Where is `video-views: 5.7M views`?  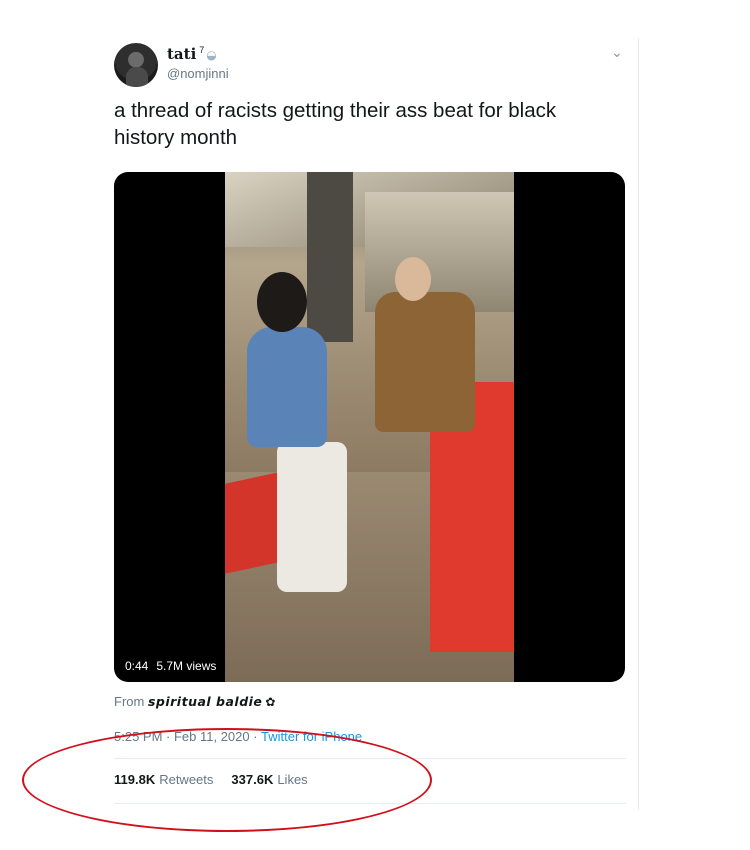 video-views: 5.7M views is located at coordinates (186, 666).